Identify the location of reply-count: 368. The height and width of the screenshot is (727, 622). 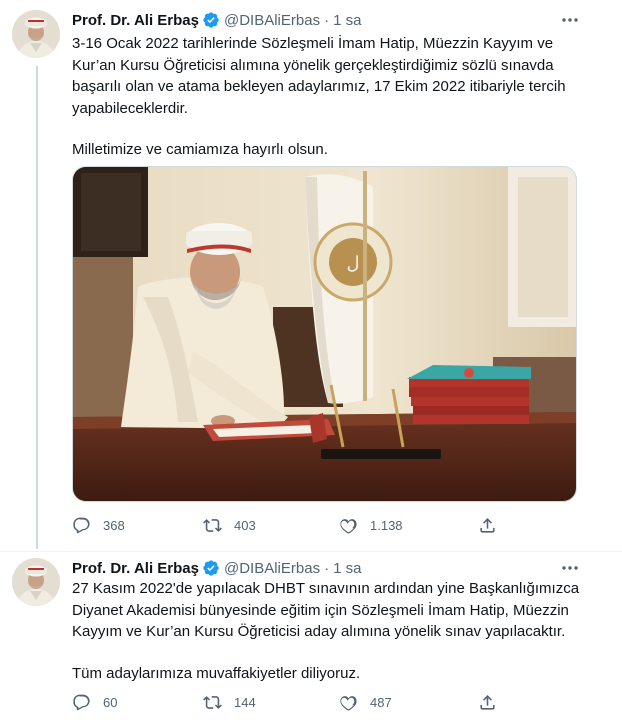
(114, 525).